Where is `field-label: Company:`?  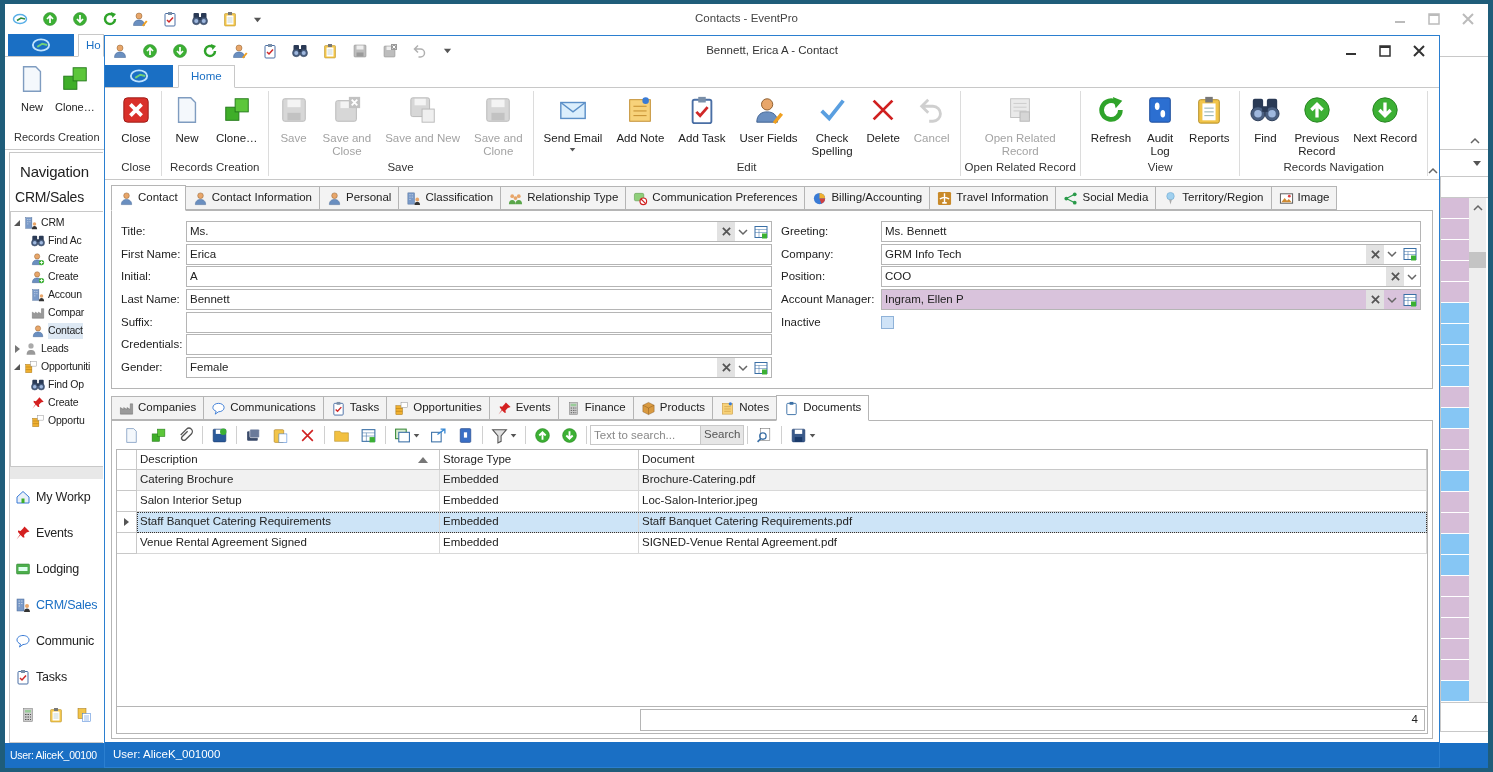 field-label: Company: is located at coordinates (808, 254).